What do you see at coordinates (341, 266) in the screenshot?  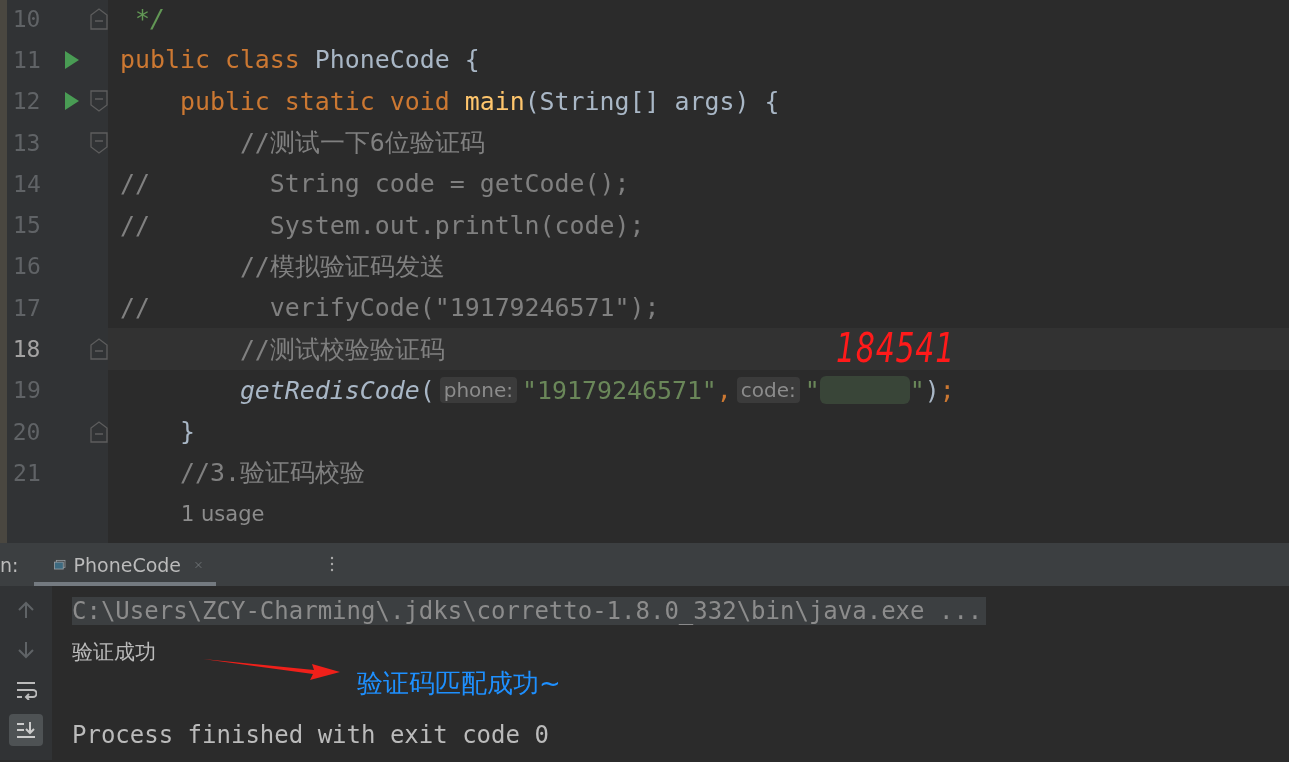 I see `code-line: //模拟验证码发送` at bounding box center [341, 266].